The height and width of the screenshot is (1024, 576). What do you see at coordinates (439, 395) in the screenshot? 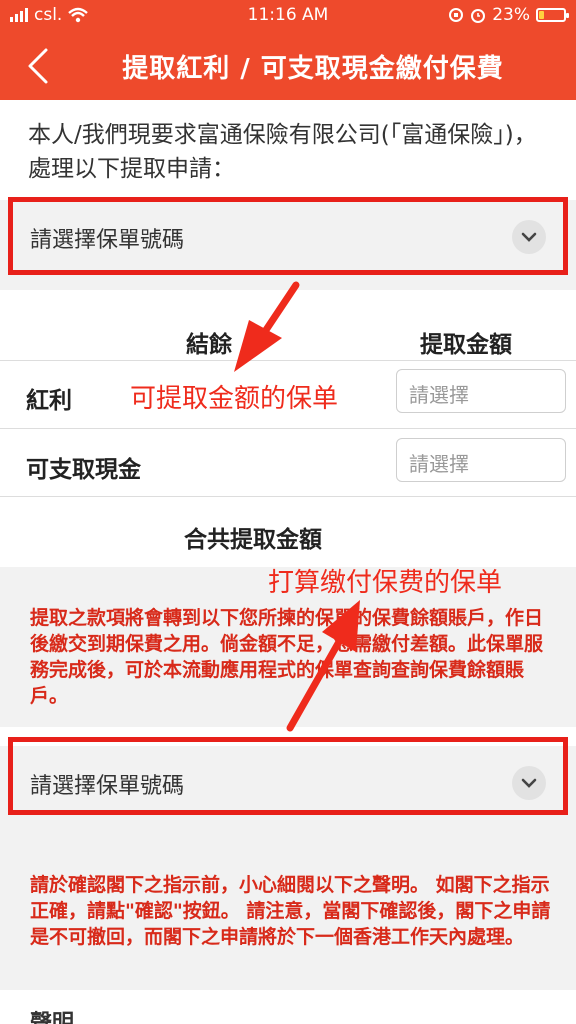
I see `bonus-withdraw-placeholder: 請選擇` at bounding box center [439, 395].